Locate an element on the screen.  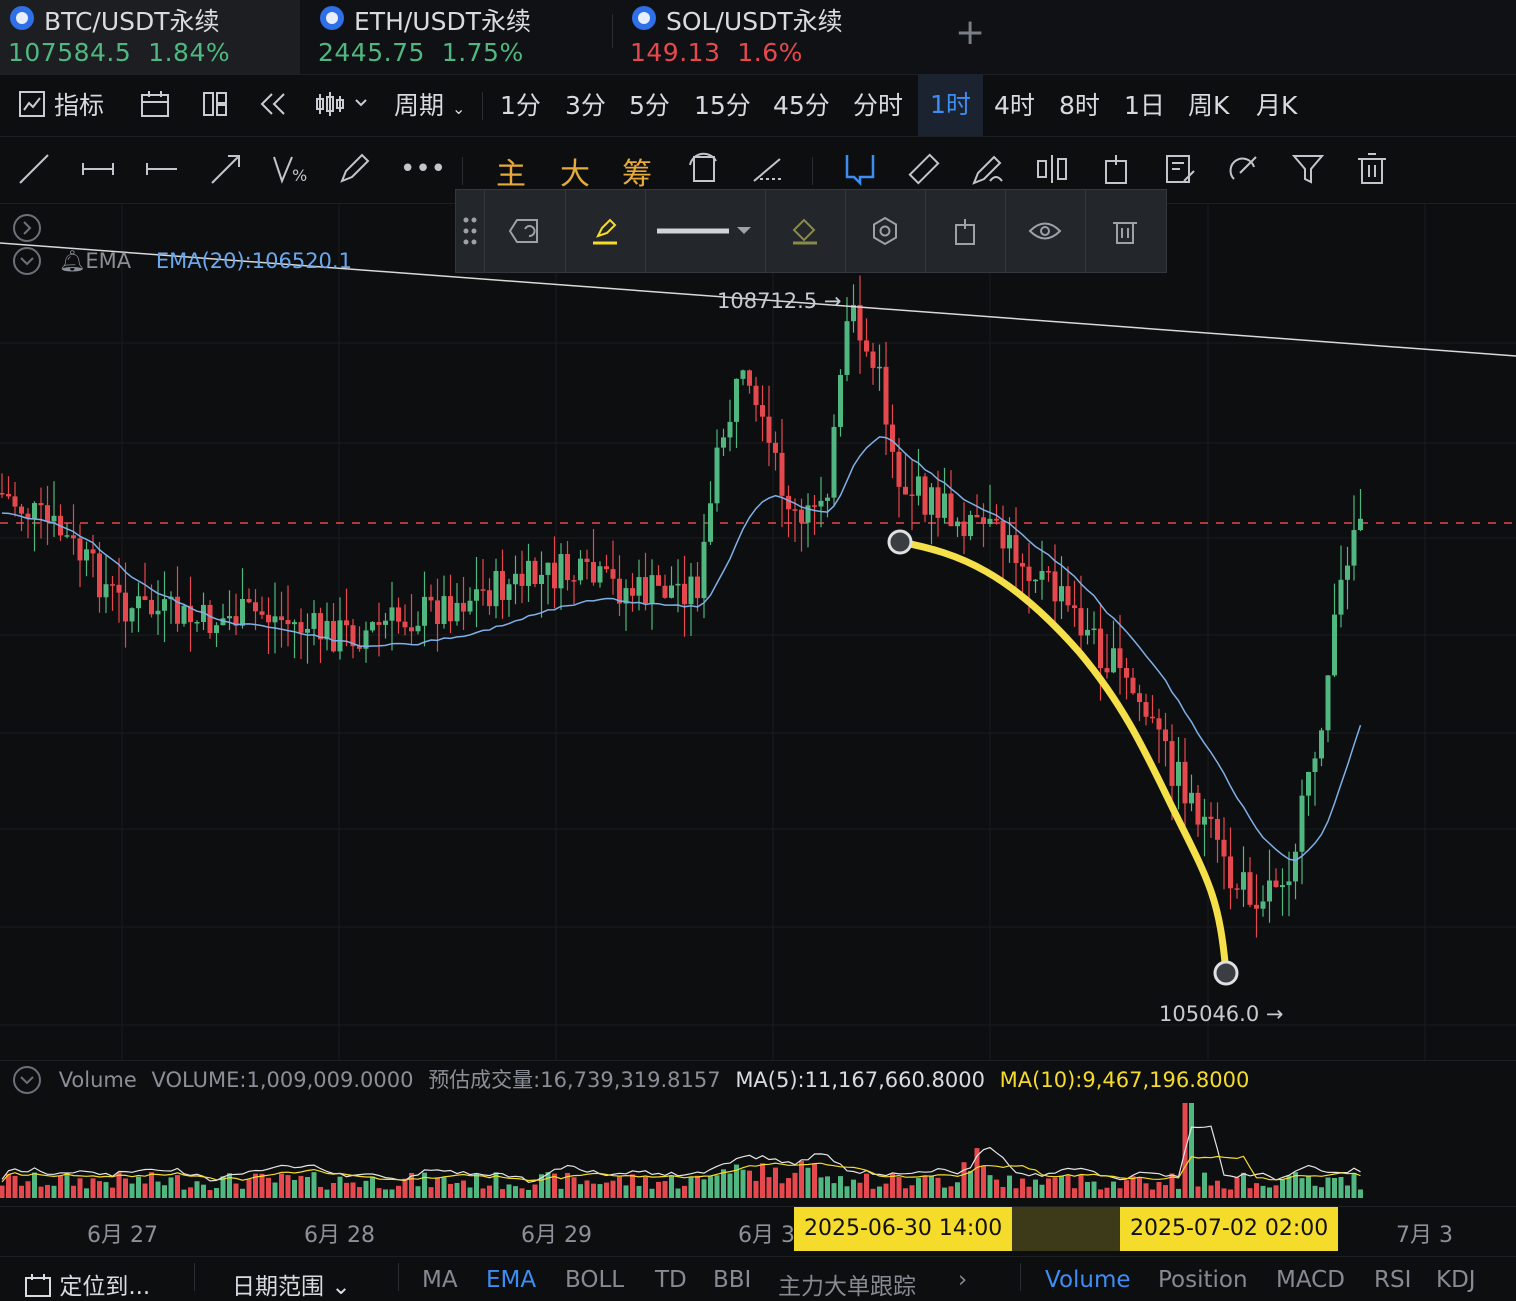
layout-icon is located at coordinates (215, 107).